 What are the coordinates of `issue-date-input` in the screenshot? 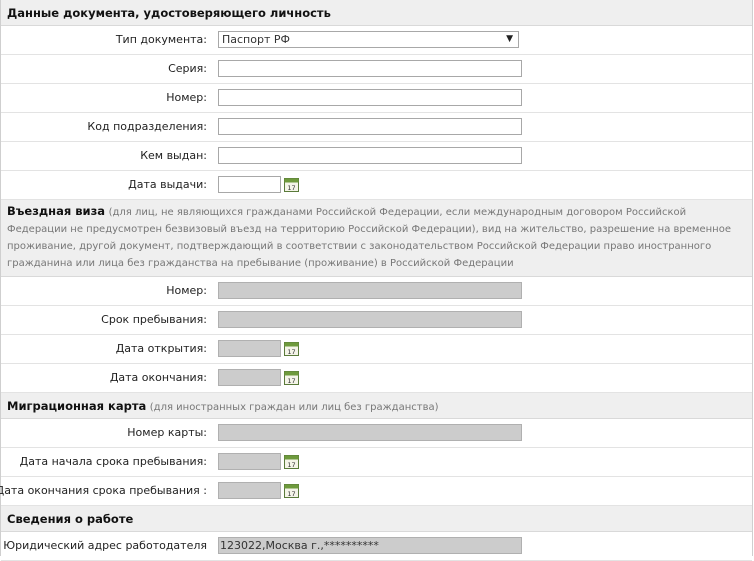 It's located at (249, 184).